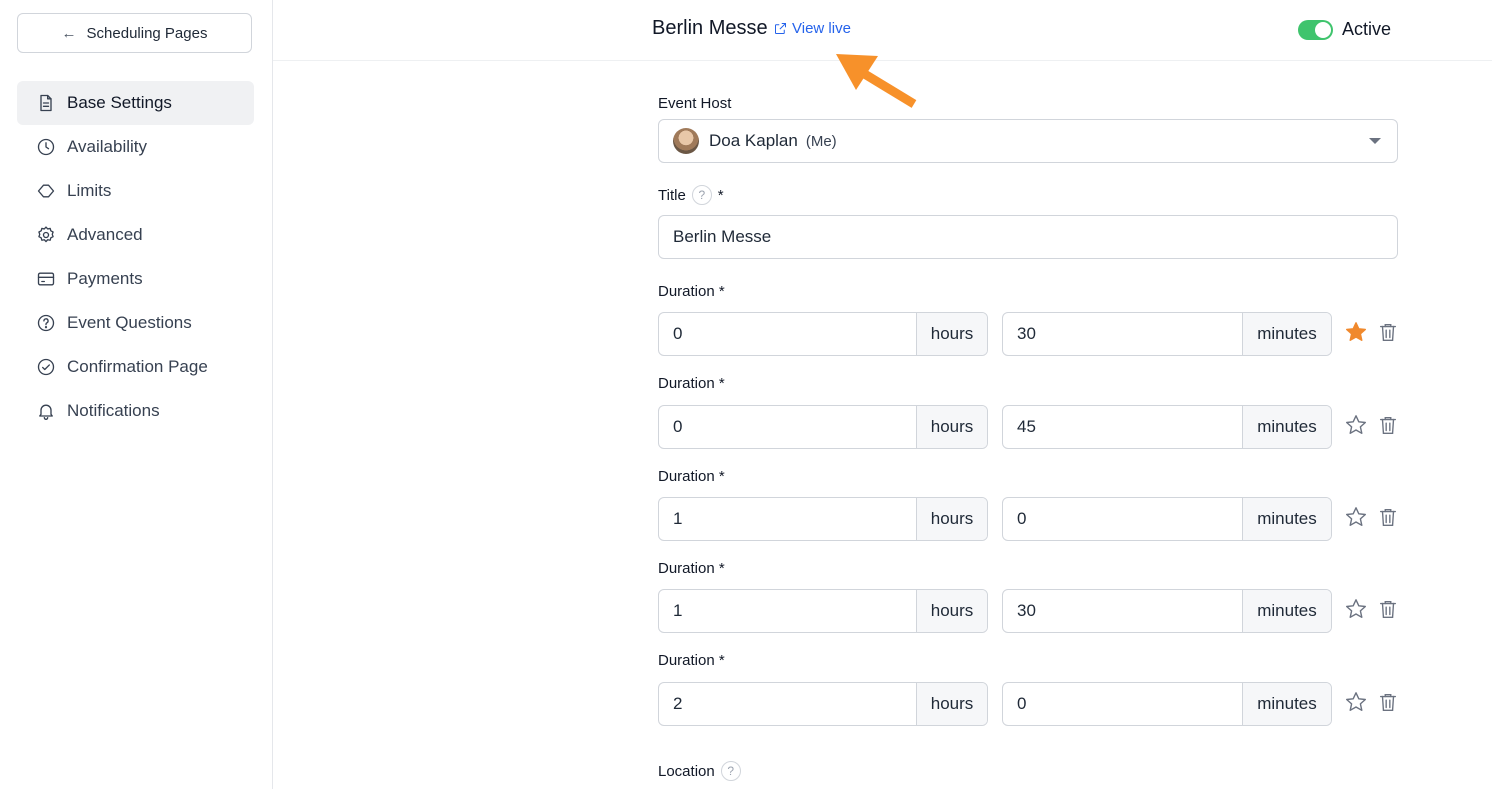 The width and height of the screenshot is (1492, 789). I want to click on sidebar-item-label: Confirmation Page, so click(137, 366).